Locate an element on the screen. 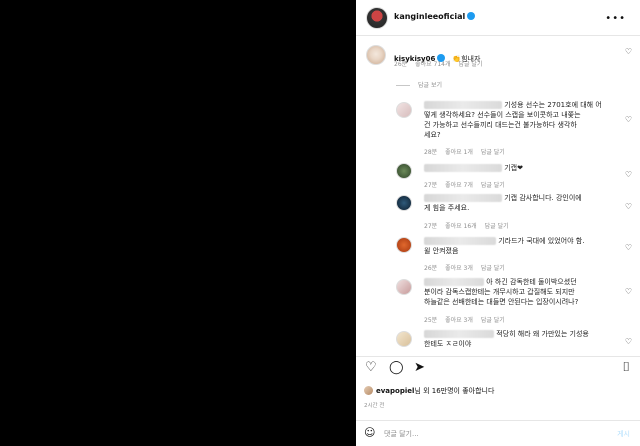 The image size is (640, 446). view-replies-button: 답글 보기 is located at coordinates (419, 84).